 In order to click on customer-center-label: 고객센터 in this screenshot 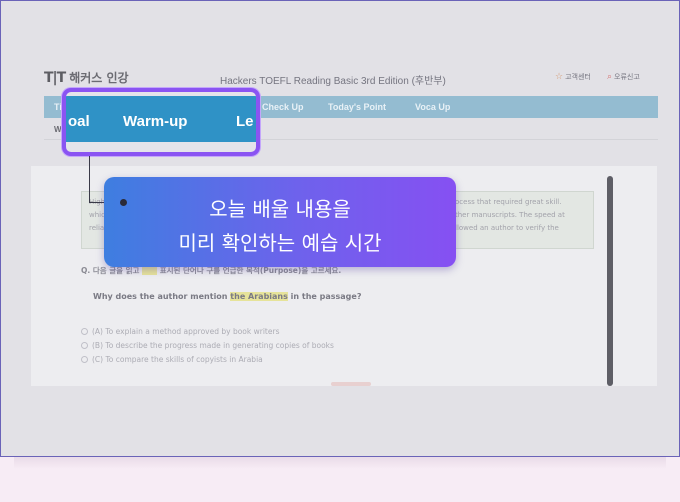, I will do `click(578, 77)`.